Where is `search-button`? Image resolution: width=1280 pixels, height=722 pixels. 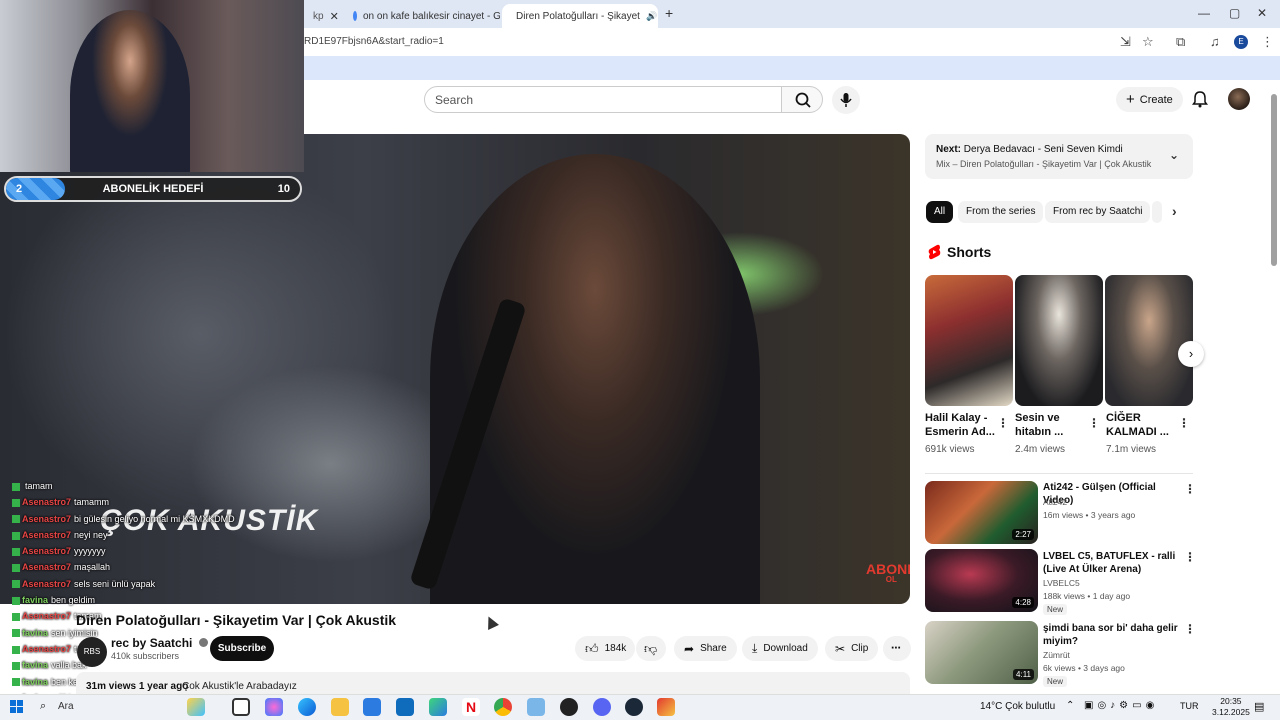
search-button is located at coordinates (802, 99).